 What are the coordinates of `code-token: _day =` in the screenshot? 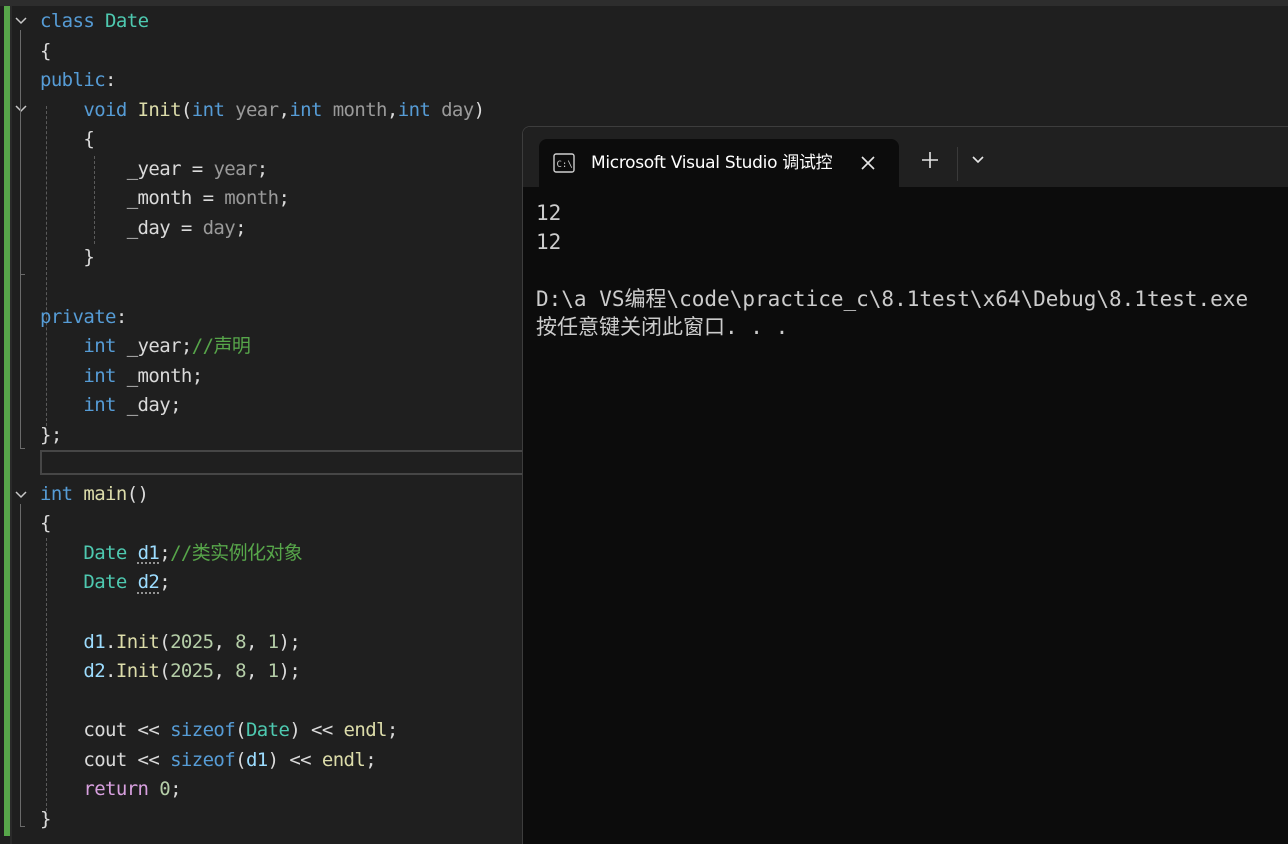 It's located at (121, 227).